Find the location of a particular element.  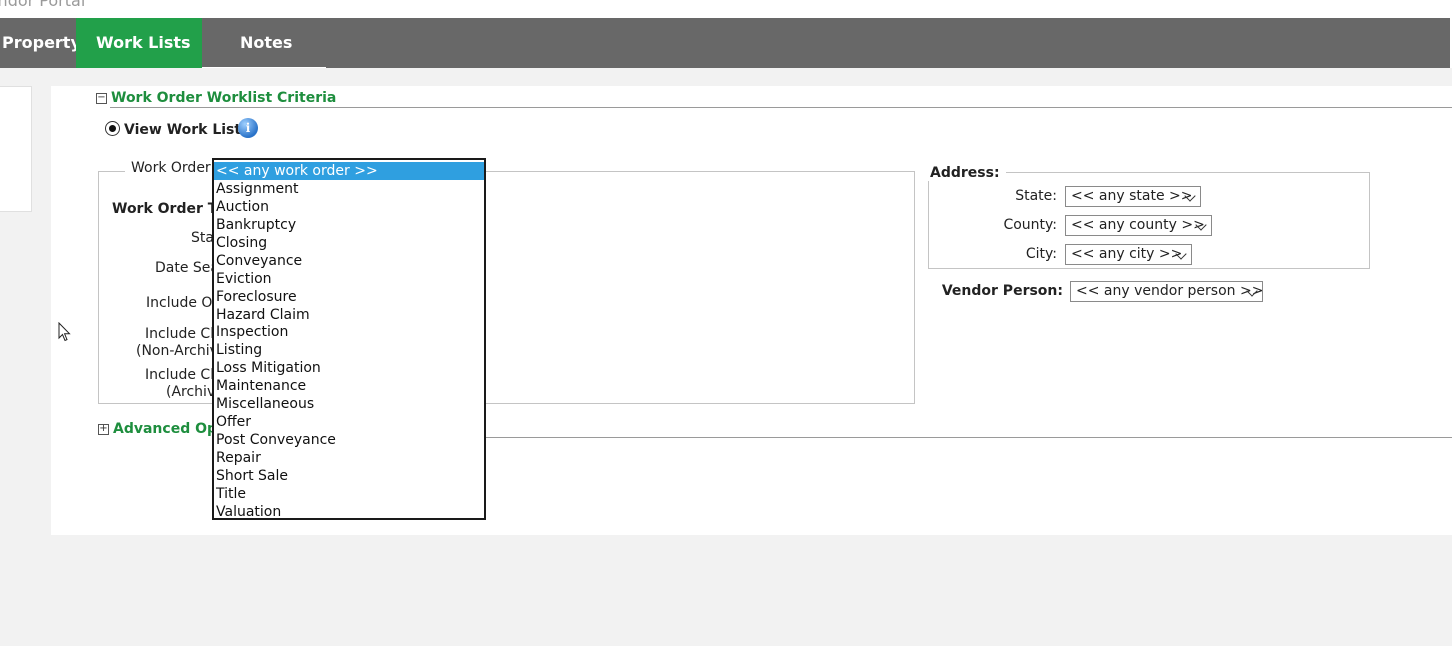

top-strip: Vendor Portal is located at coordinates (726, 9).